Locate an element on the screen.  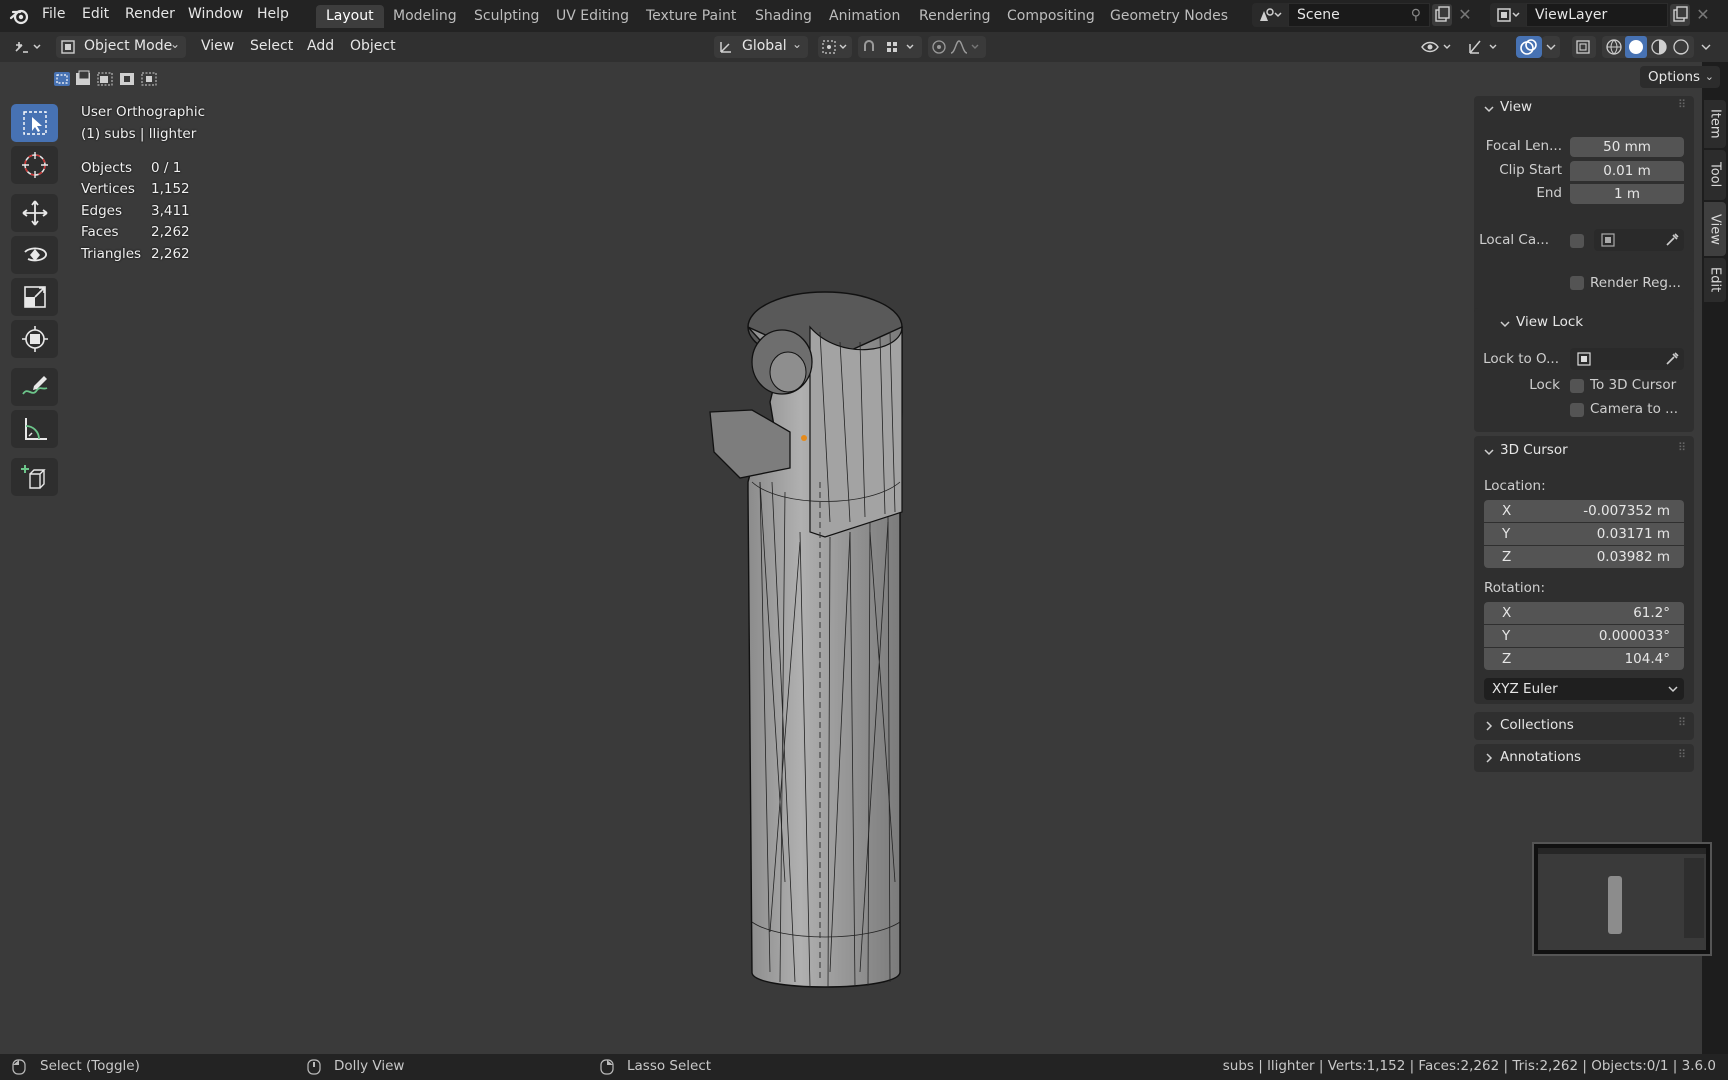
pivot-point-selector is located at coordinates (835, 47).